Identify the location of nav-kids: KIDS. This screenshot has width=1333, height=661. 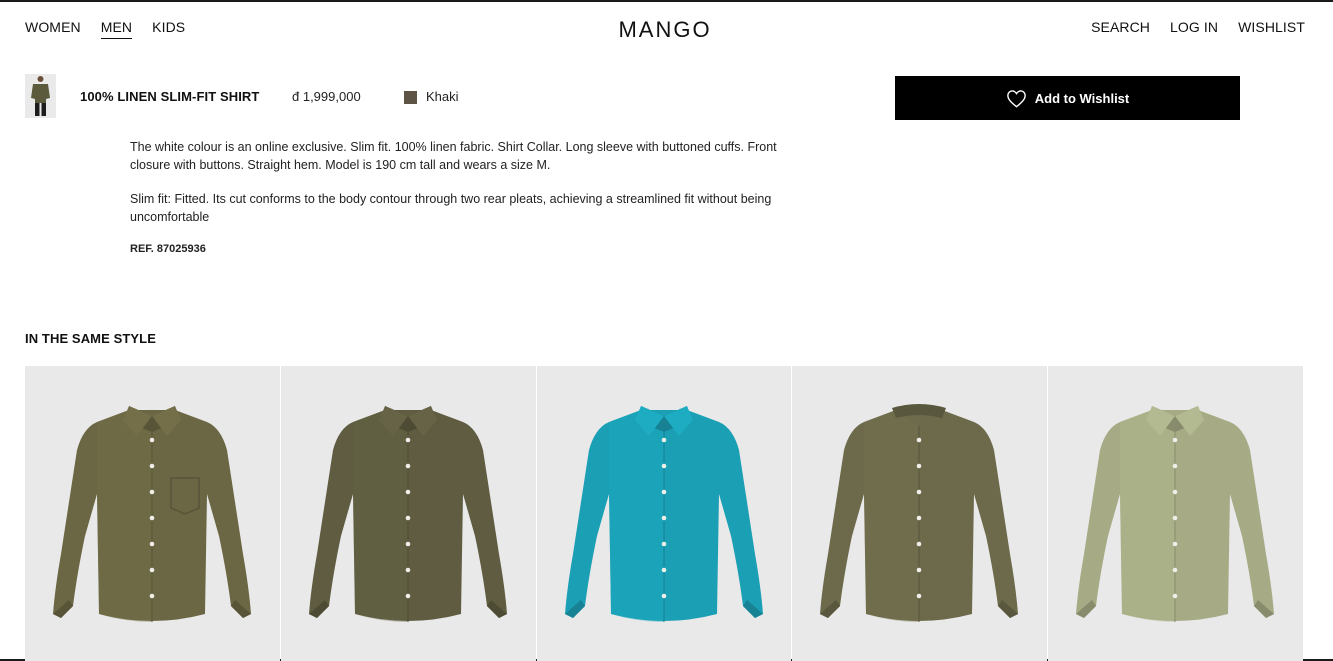
(168, 29).